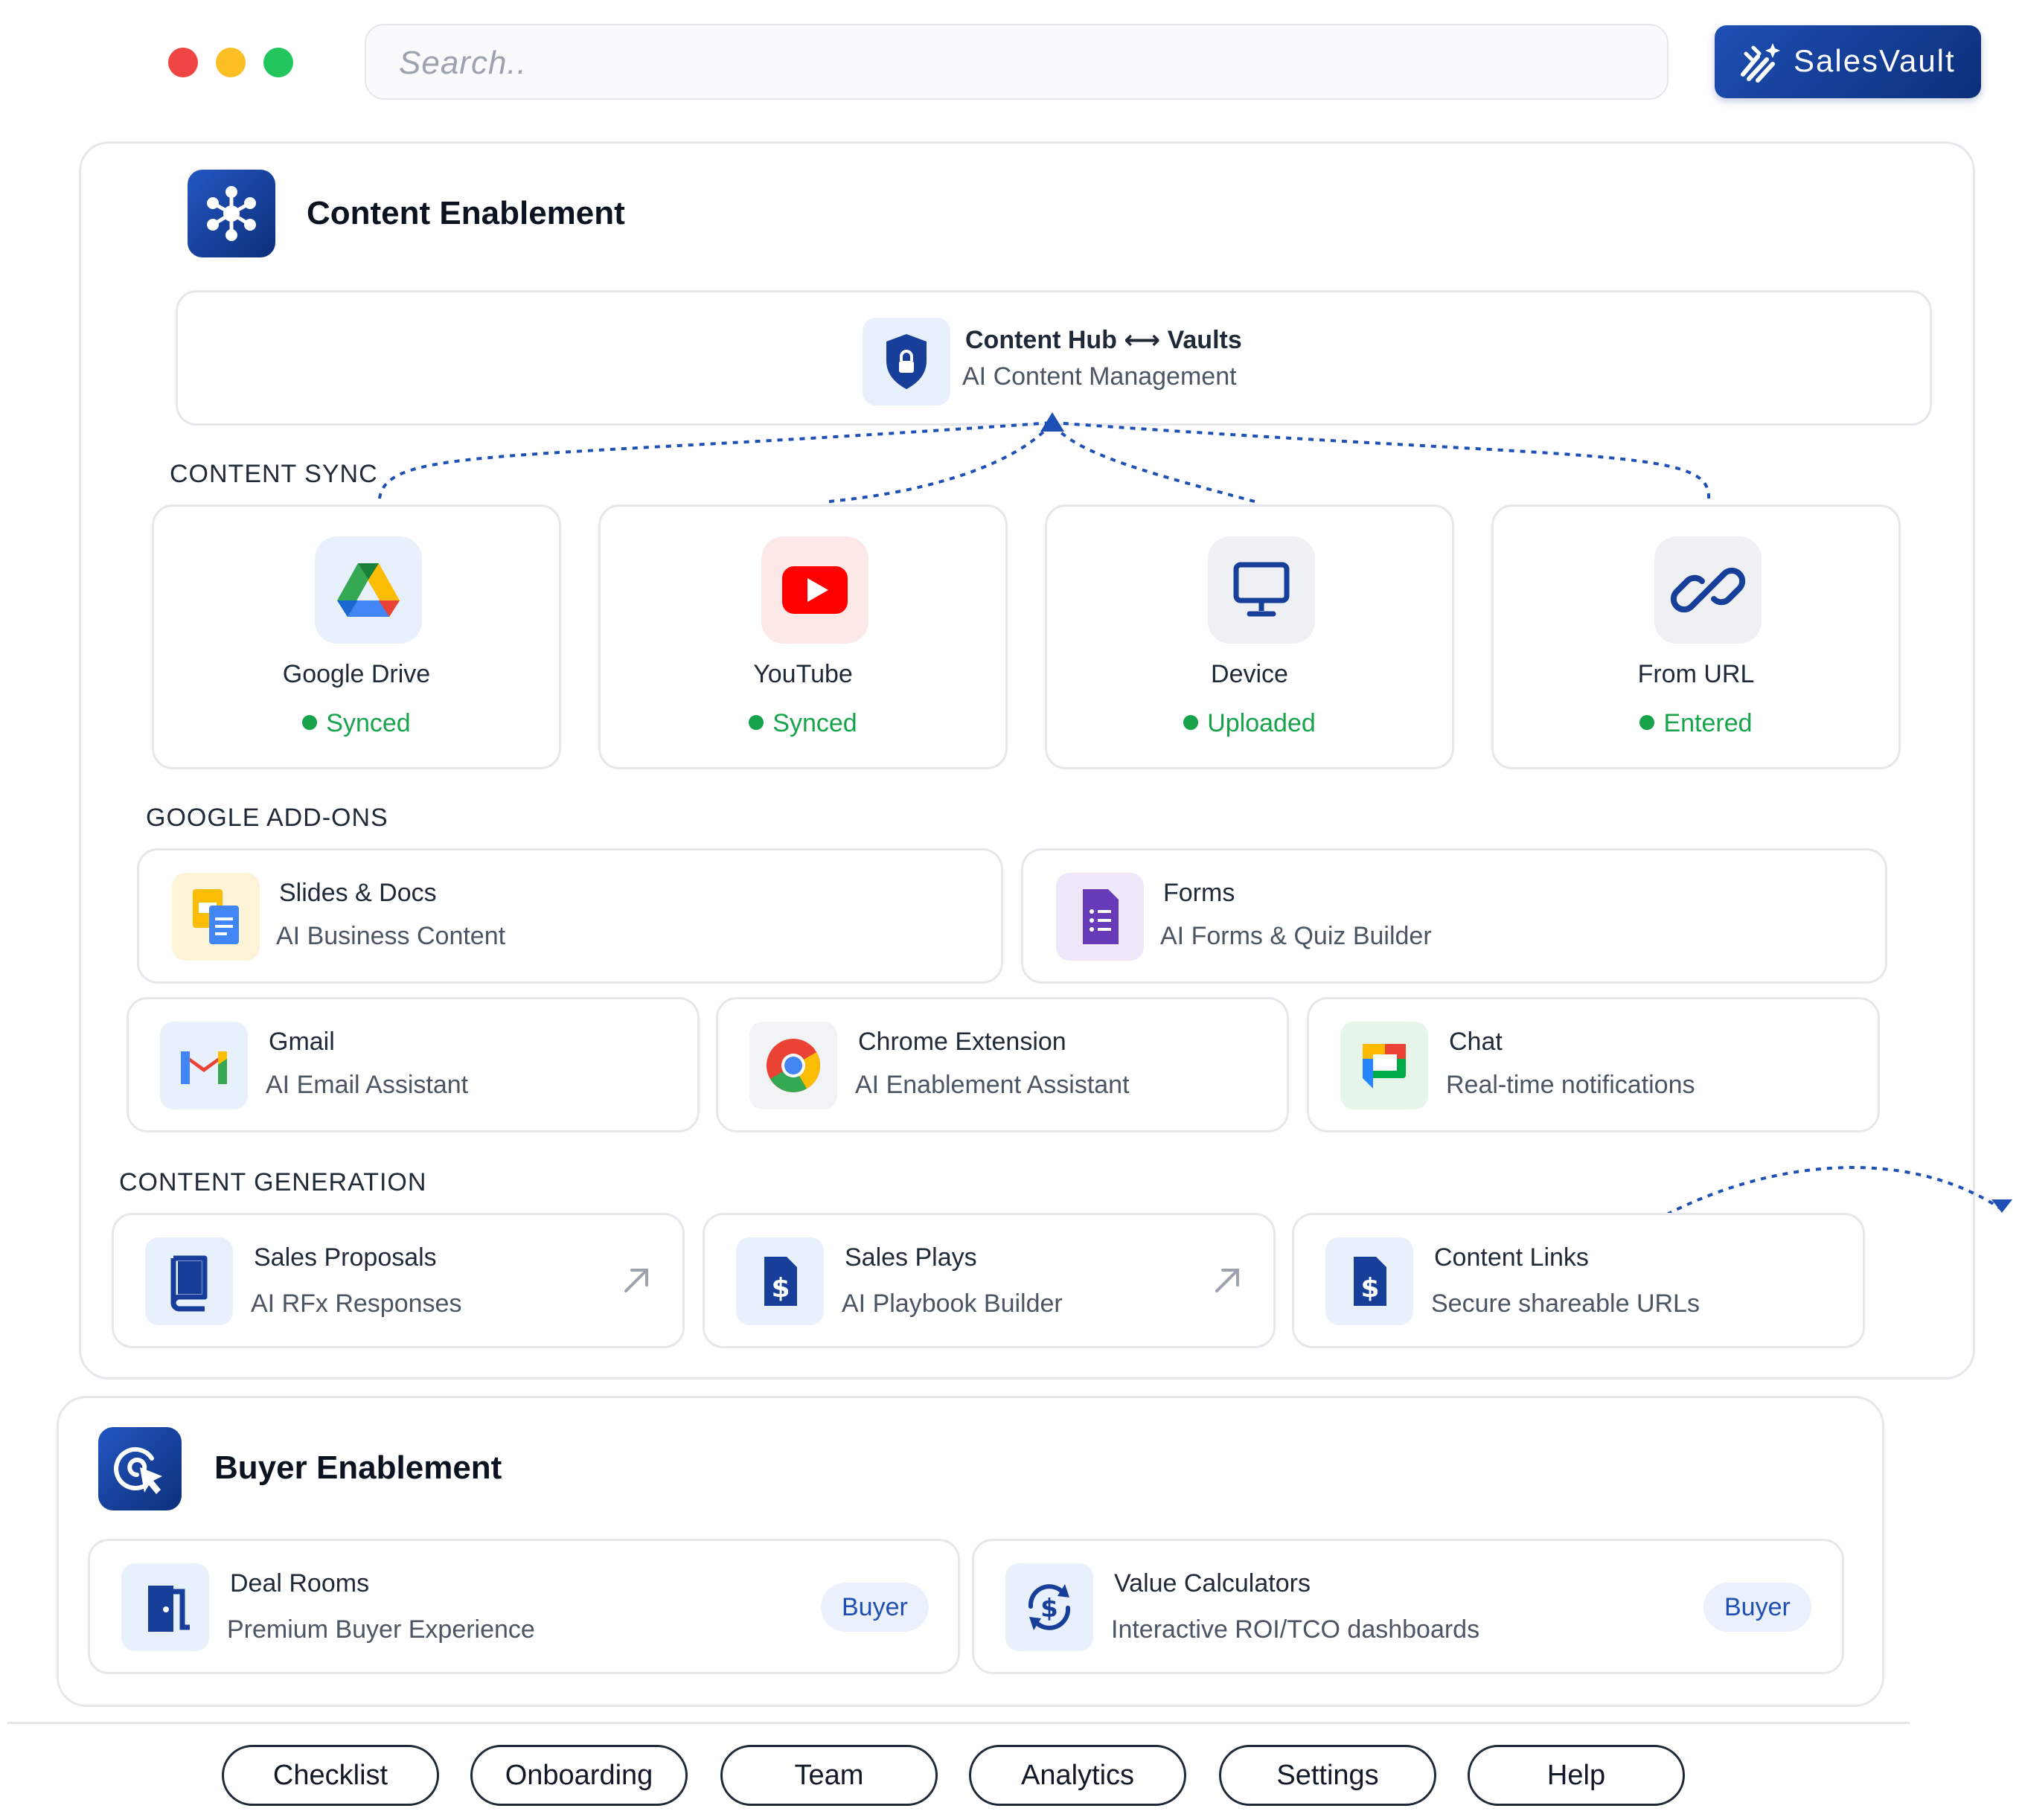  I want to click on addon-forms: Forms AI Forms & Quiz Builder, so click(1454, 916).